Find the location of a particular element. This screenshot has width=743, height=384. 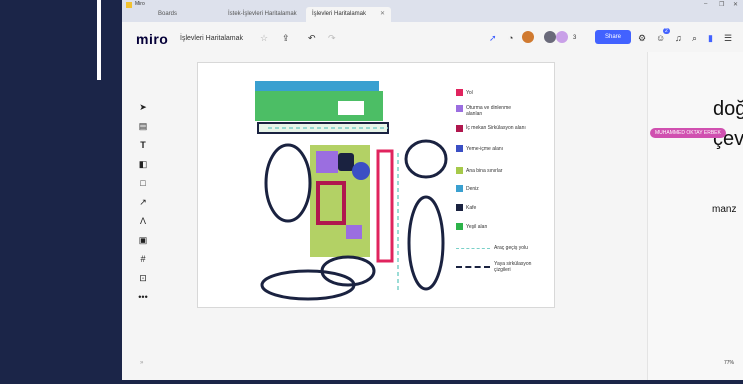

legend-label: Yaya sirkülasyon çizgileri is located at coordinates (513, 267).